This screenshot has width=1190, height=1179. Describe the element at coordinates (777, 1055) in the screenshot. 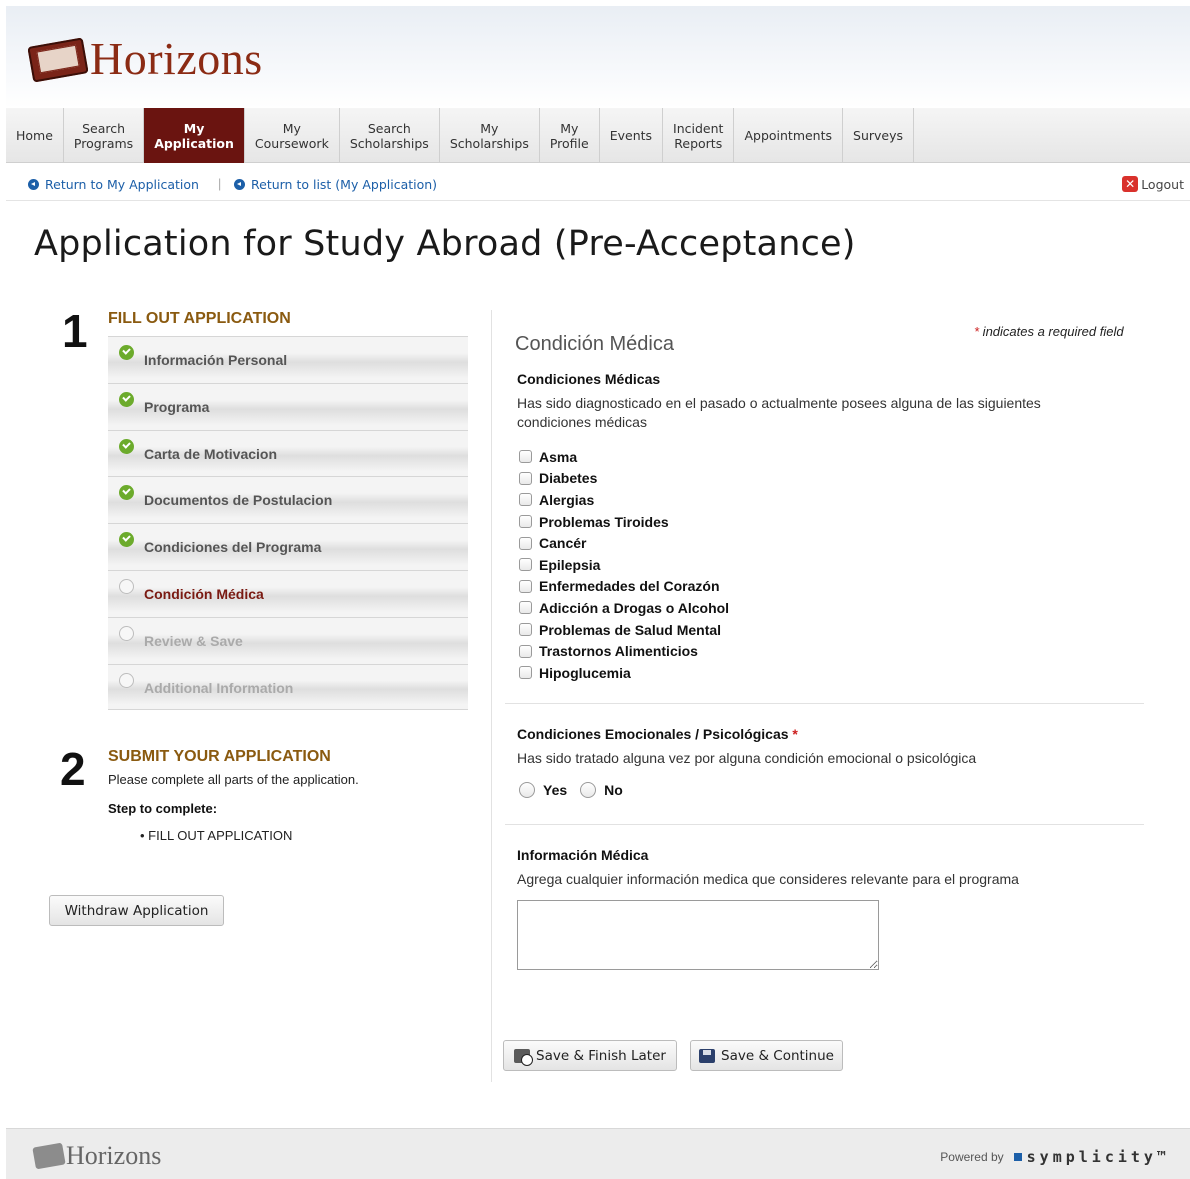

I see `save-continue-label: Save & Continue` at that location.